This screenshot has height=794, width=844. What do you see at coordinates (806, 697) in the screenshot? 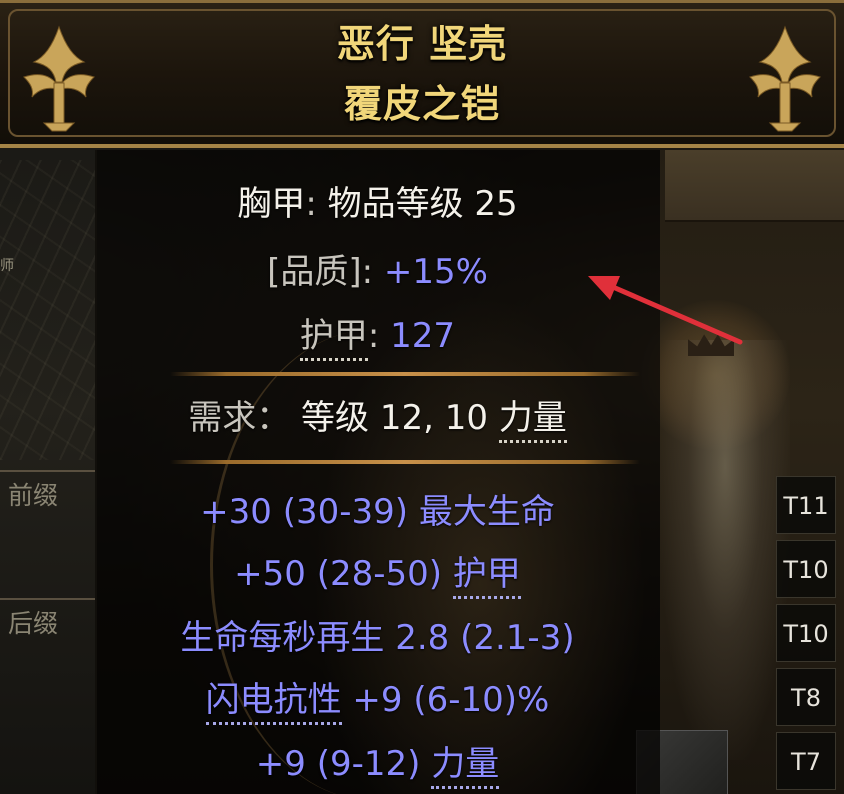
I see `modifier-tier-badge: T8` at bounding box center [806, 697].